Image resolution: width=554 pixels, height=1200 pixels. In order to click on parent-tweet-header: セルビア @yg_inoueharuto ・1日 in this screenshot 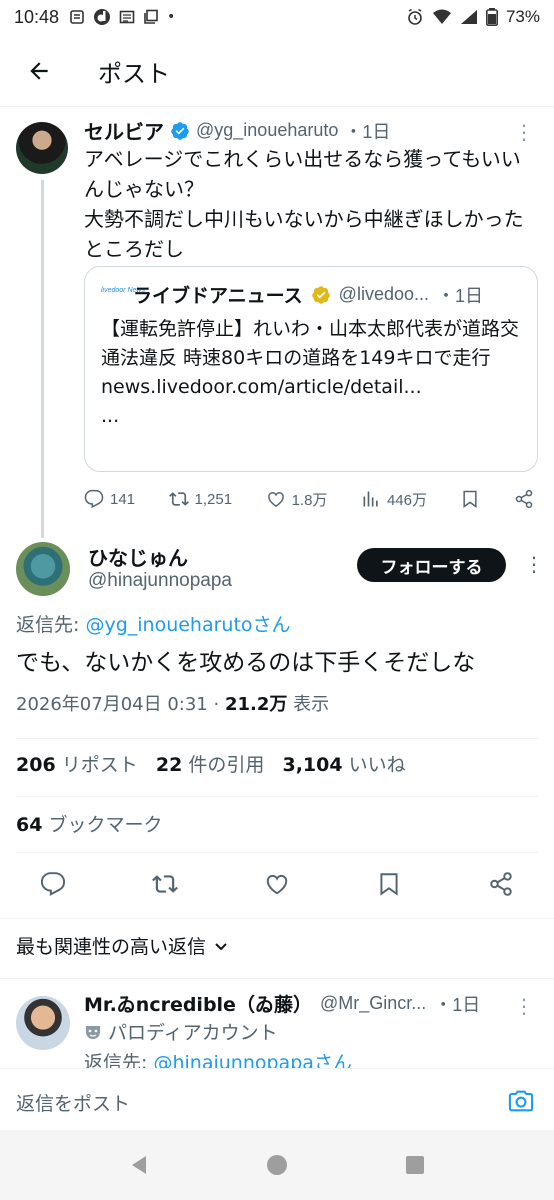, I will do `click(237, 130)`.